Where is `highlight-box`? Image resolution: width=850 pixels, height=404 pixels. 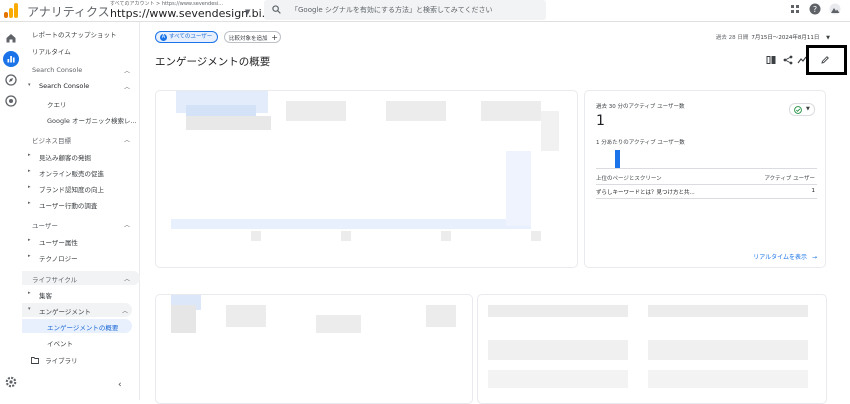 highlight-box is located at coordinates (826, 60).